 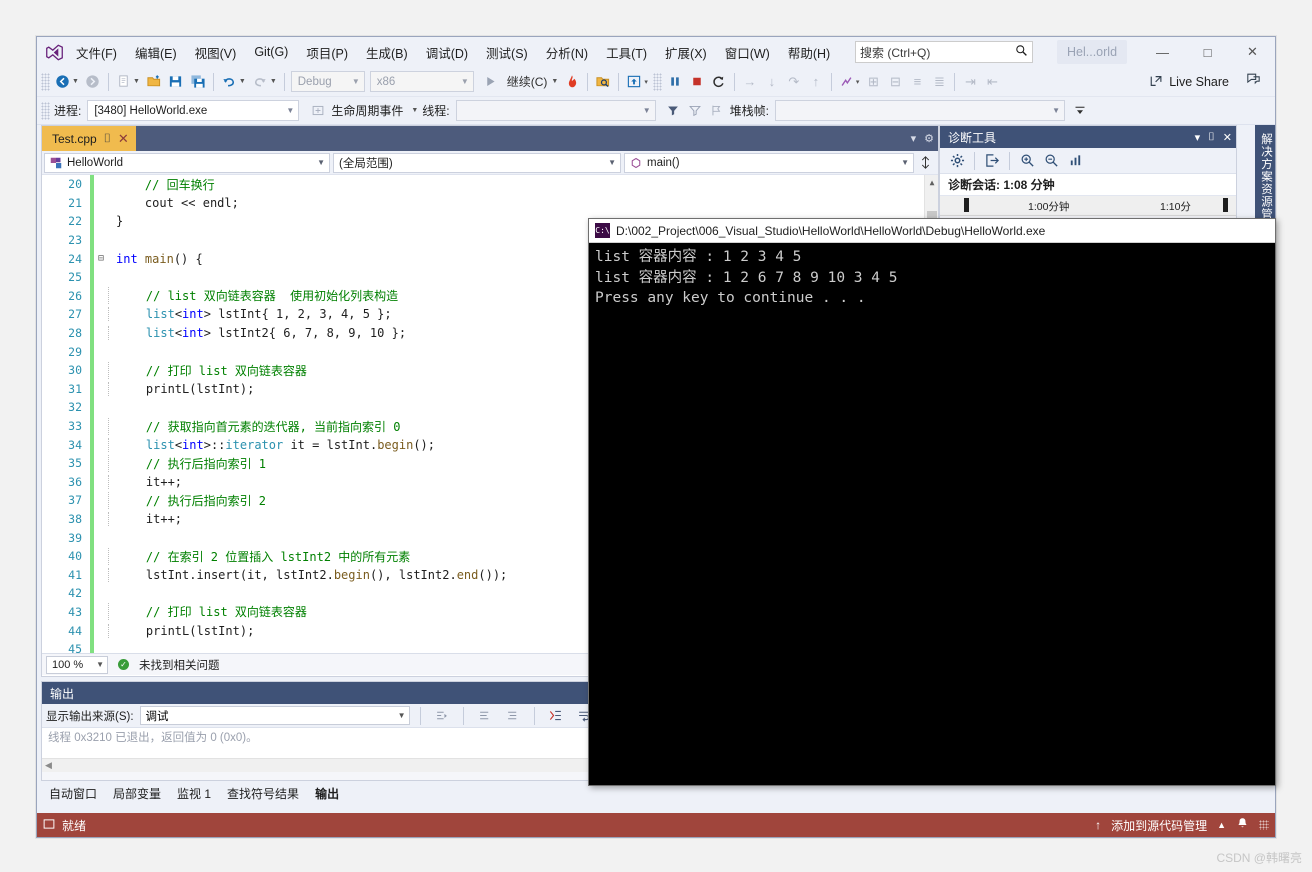 What do you see at coordinates (483, 203) in the screenshot?
I see `code-line: 21 cout << endl;` at bounding box center [483, 203].